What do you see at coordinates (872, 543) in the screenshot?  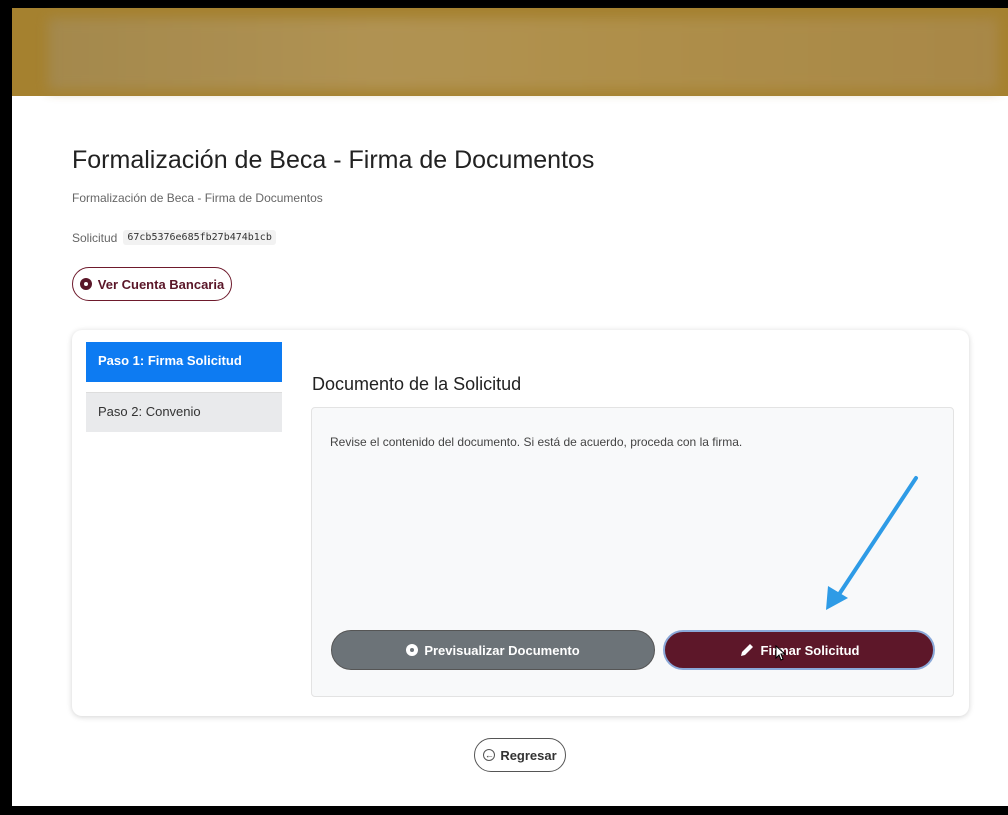 I see `annotation-arrow` at bounding box center [872, 543].